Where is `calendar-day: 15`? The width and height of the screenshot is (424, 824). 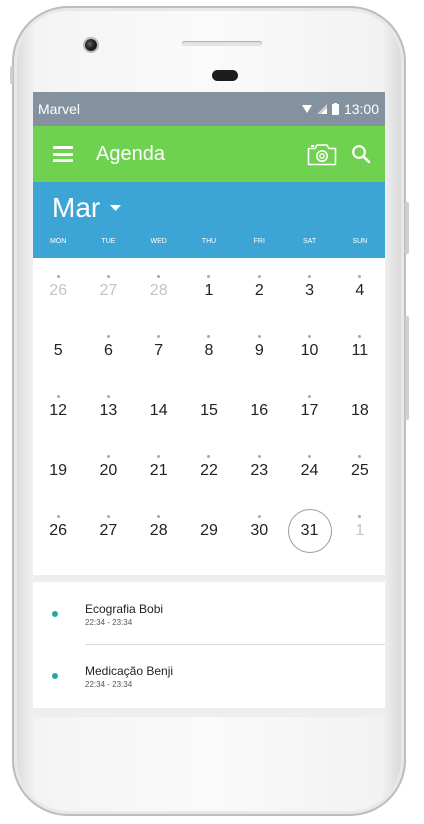
calendar-day: 15 is located at coordinates (209, 411).